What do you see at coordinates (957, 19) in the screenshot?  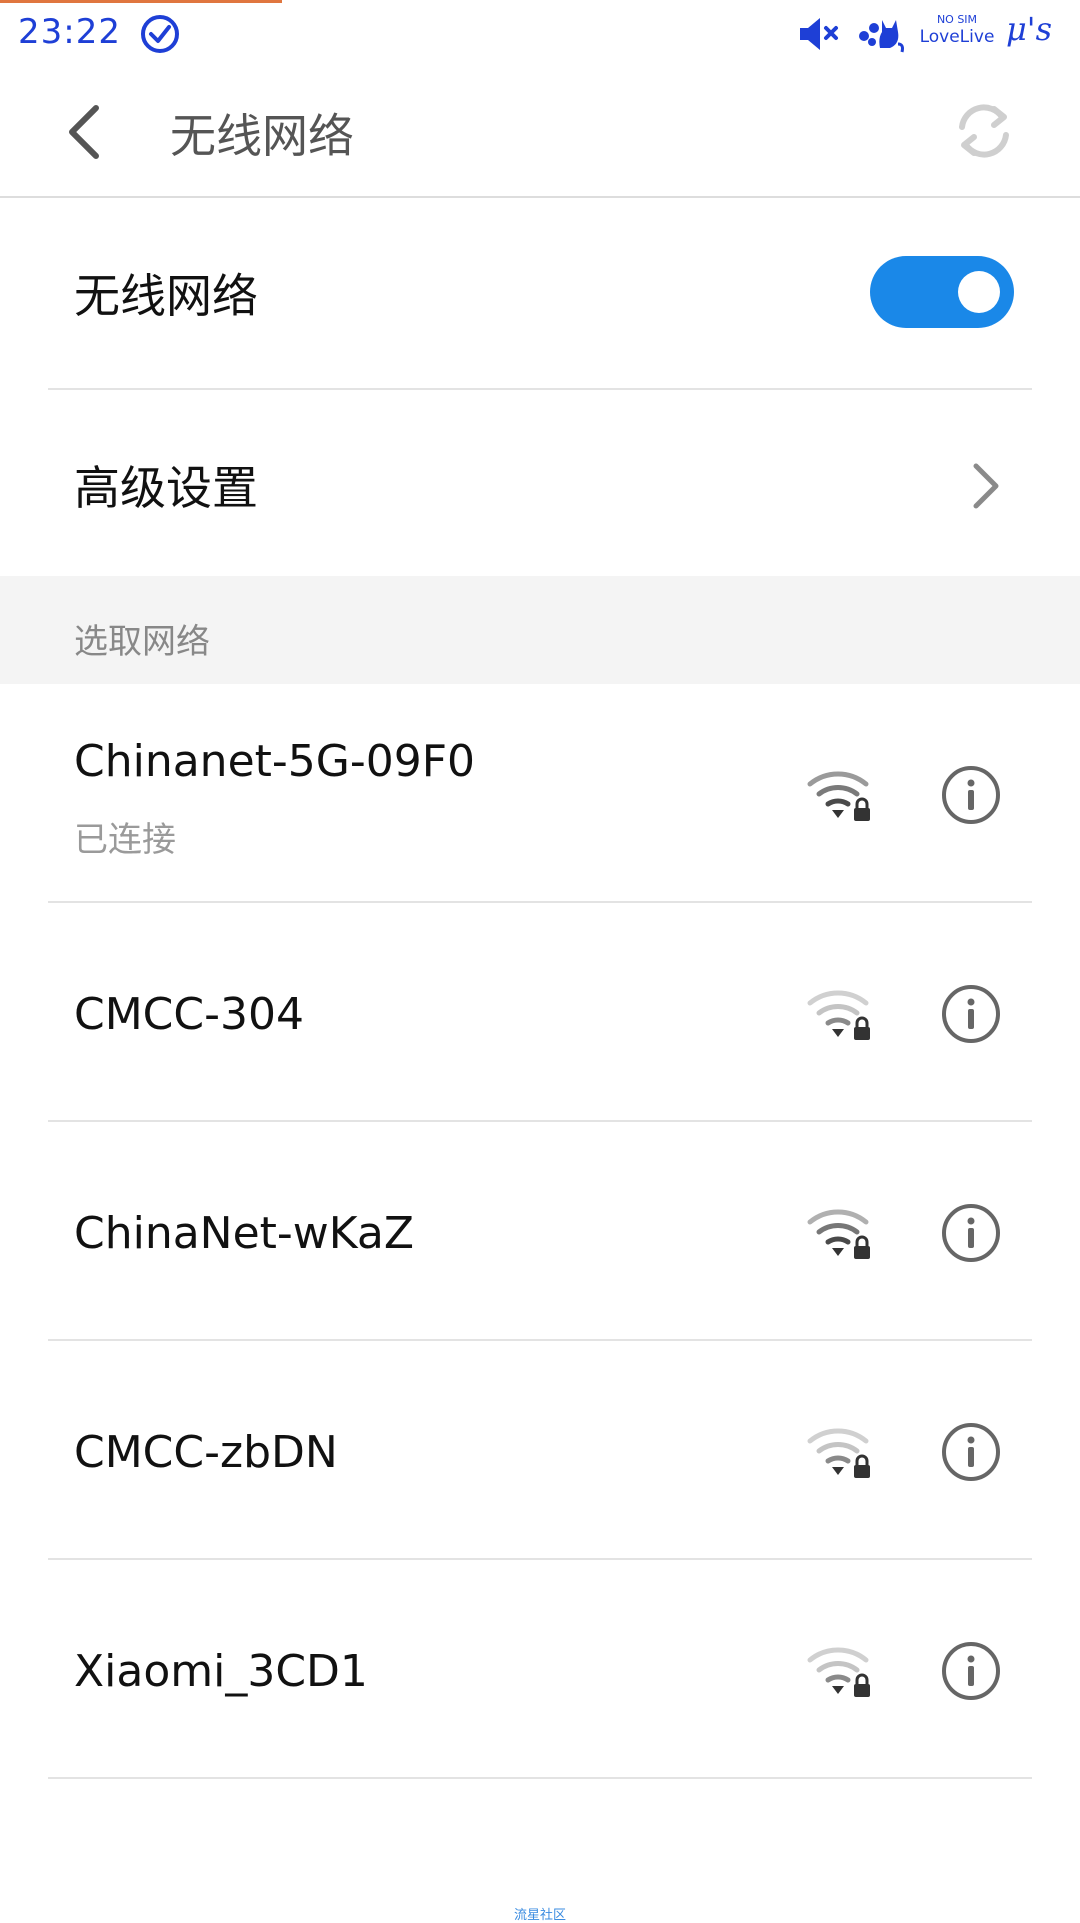 I see `sim-status-top: NO SIM` at bounding box center [957, 19].